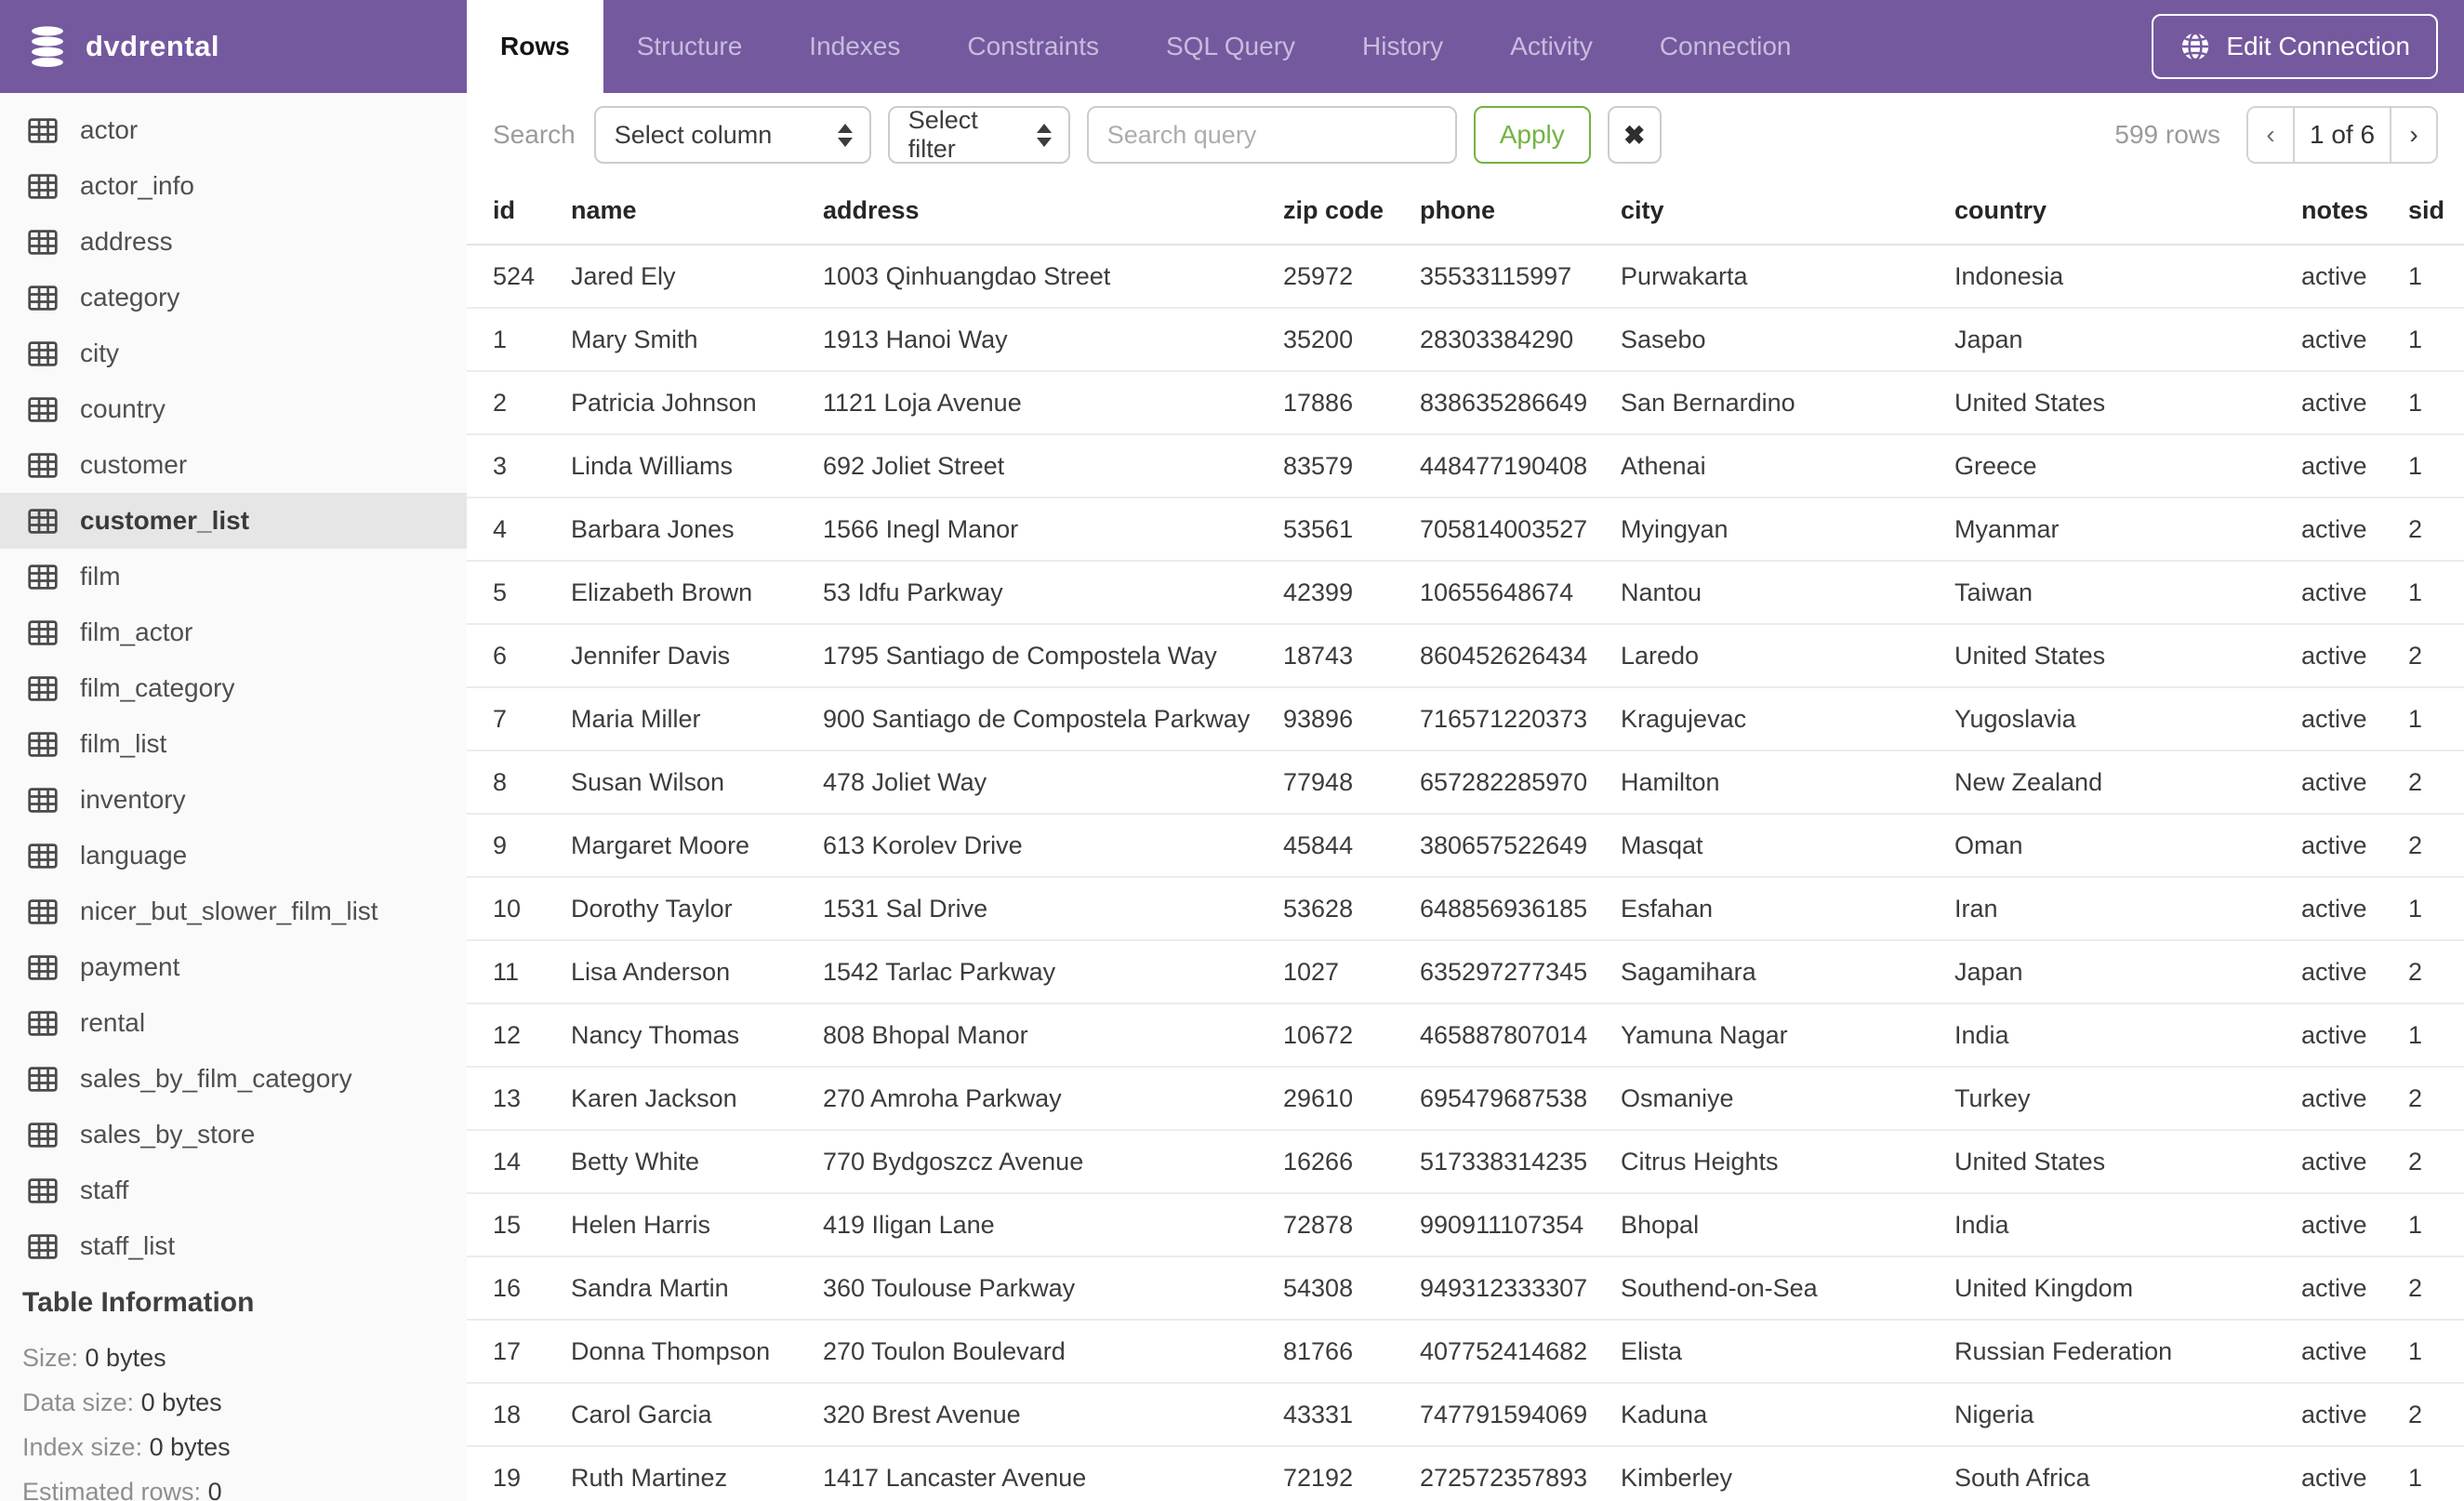 Image resolution: width=2464 pixels, height=1501 pixels. Describe the element at coordinates (689, 46) in the screenshot. I see `tab-structure: Structure` at that location.